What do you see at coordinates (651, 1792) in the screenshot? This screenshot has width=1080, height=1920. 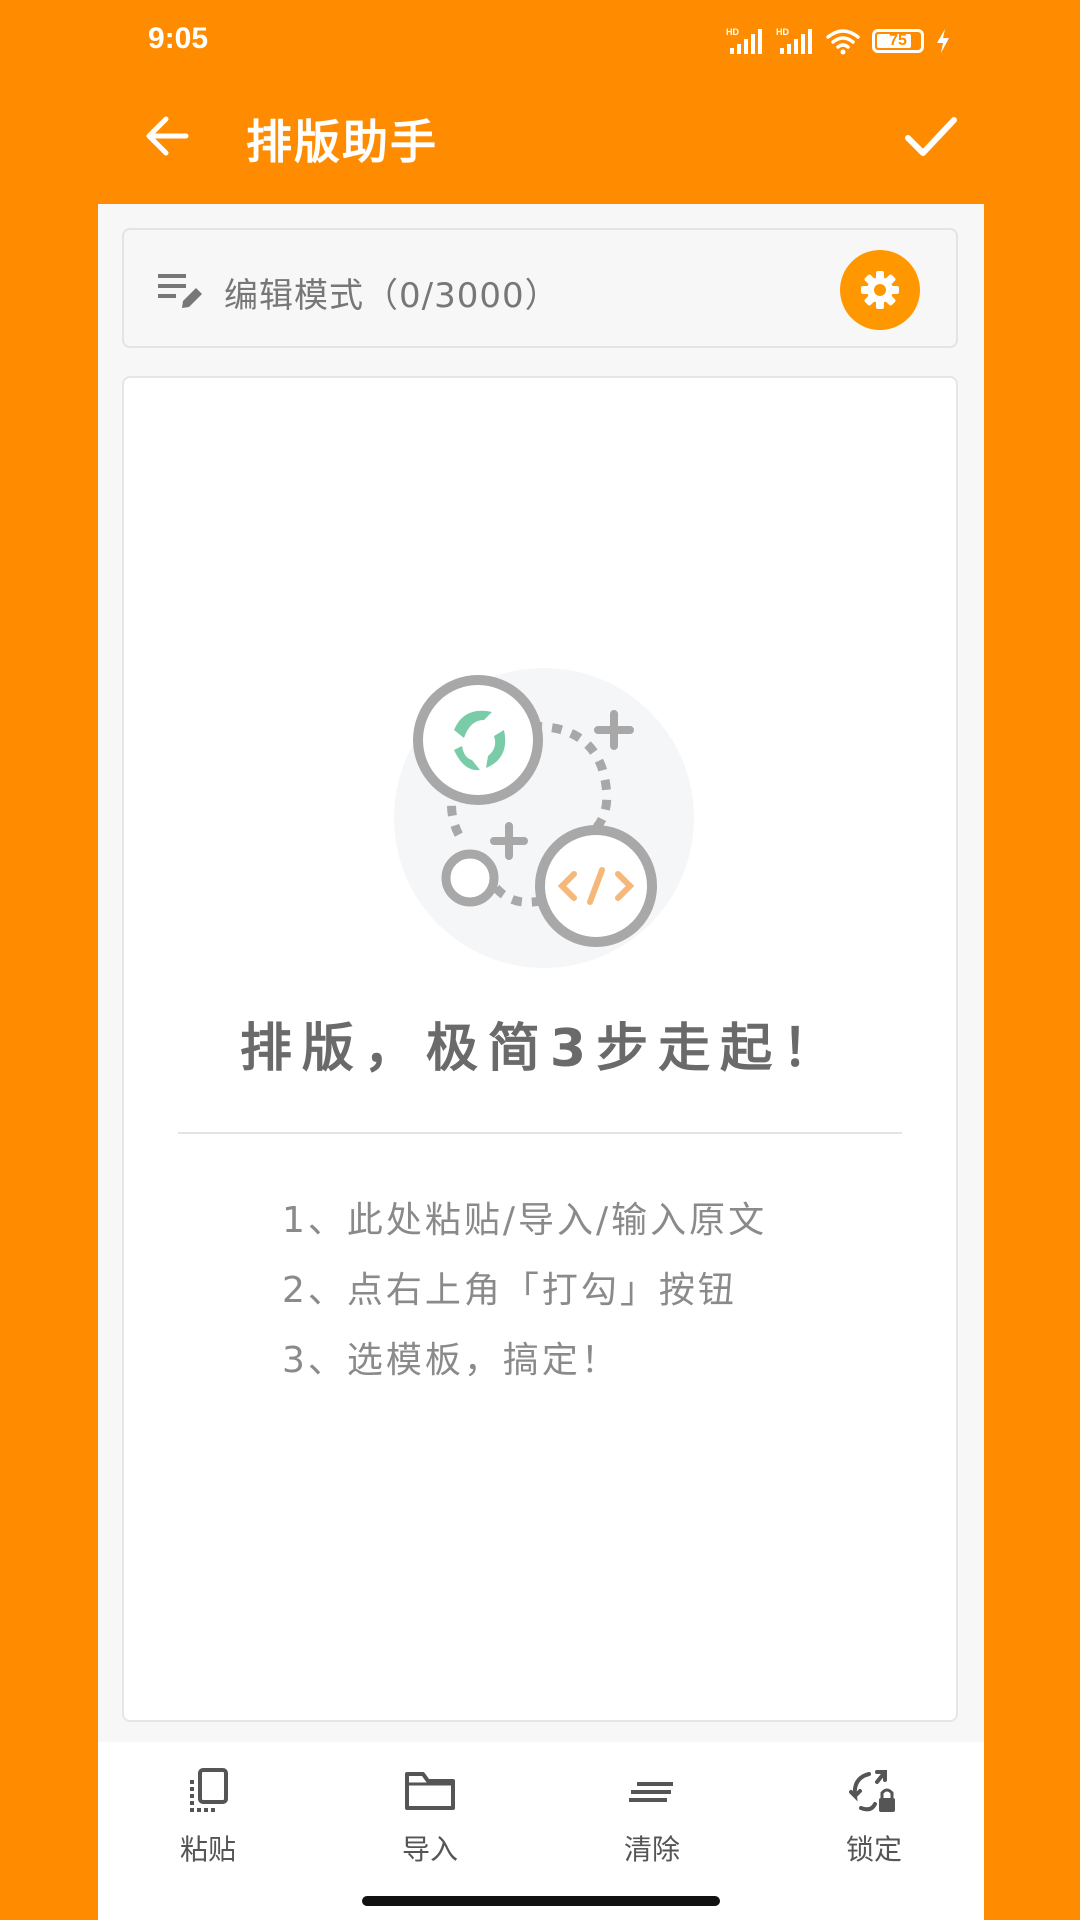 I see `clear-lines-icon` at bounding box center [651, 1792].